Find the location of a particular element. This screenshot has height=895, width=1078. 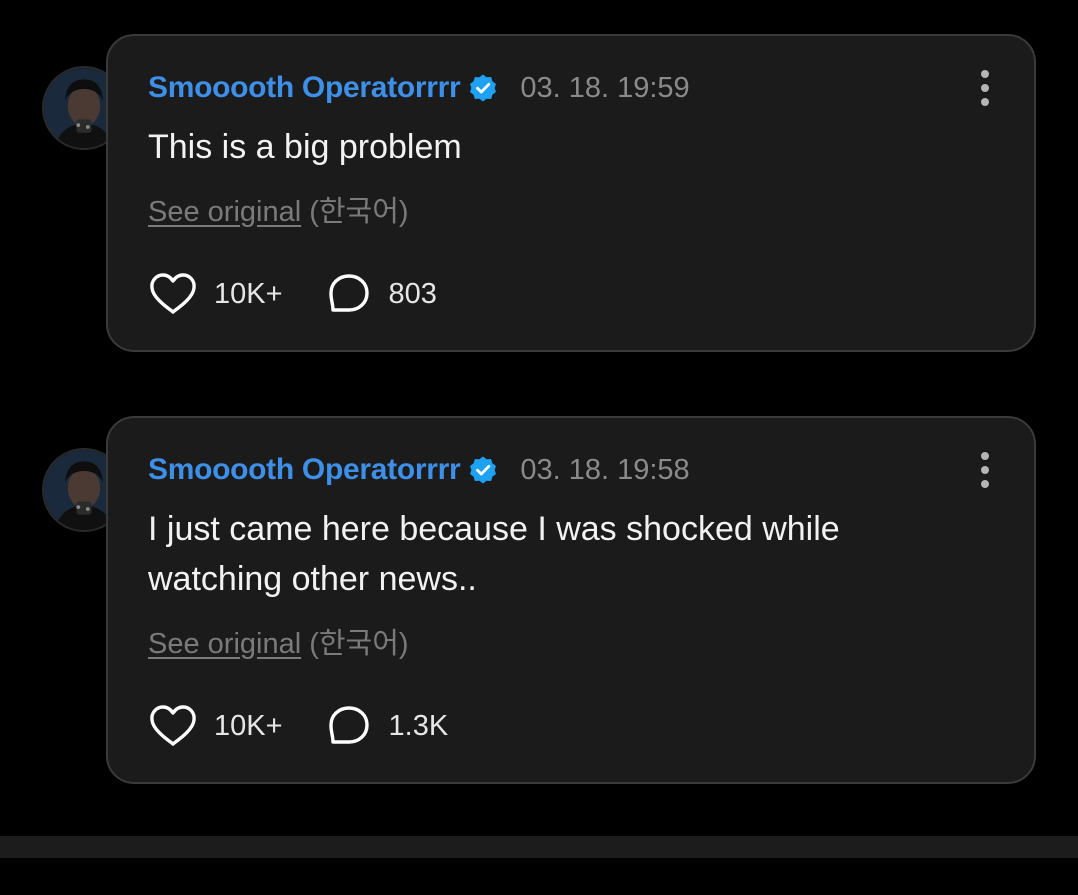

reply-count: 1.3K is located at coordinates (418, 725).